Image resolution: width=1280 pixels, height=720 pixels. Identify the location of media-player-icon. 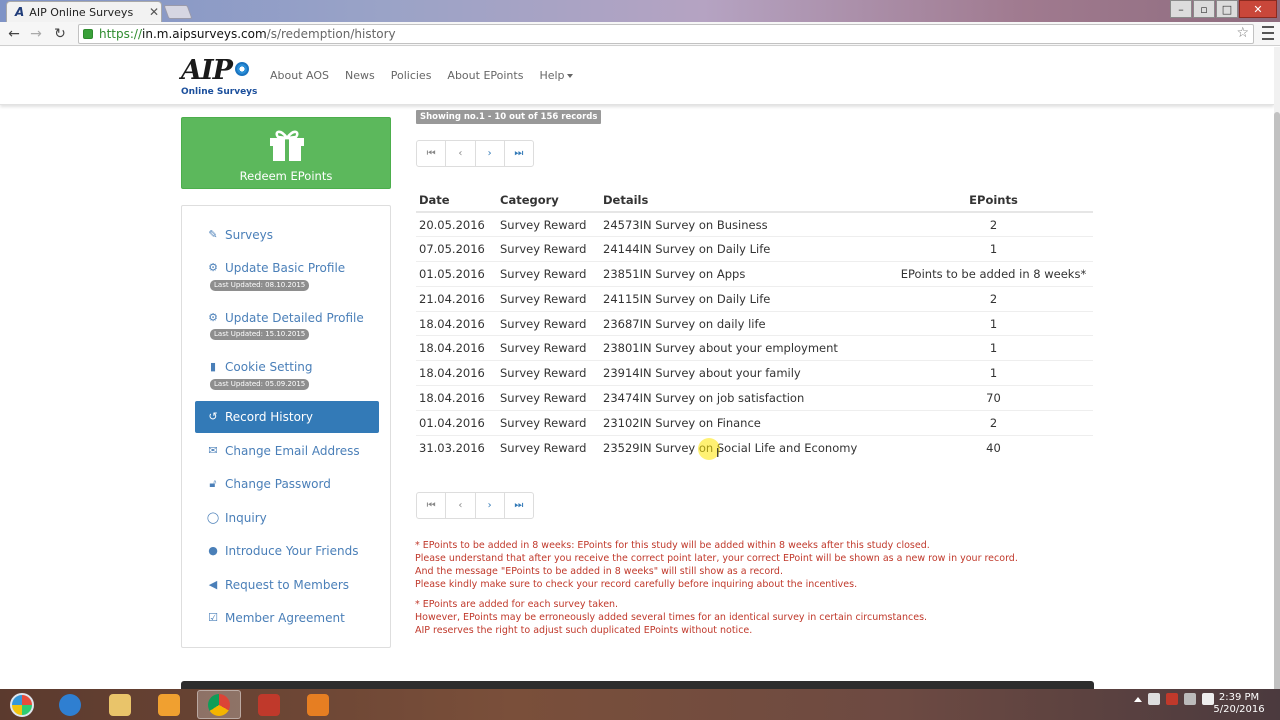
(169, 704).